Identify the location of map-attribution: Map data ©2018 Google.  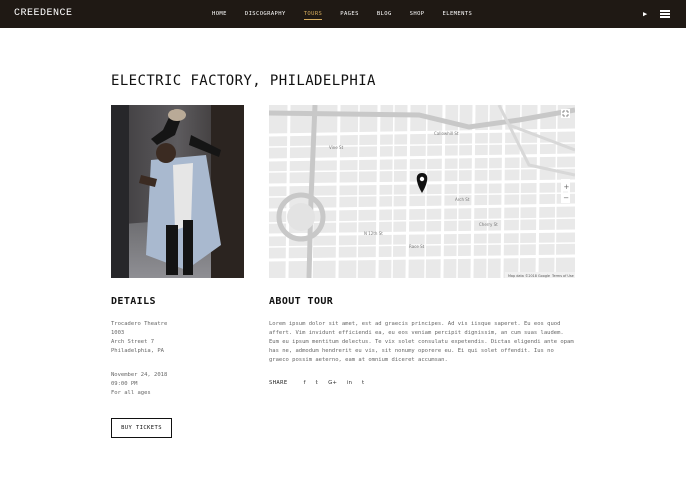
(529, 276).